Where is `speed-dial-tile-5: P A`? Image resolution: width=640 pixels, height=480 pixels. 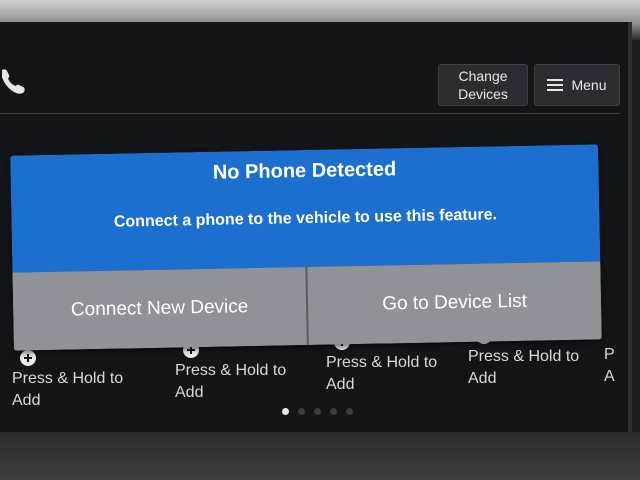
speed-dial-tile-5: P A is located at coordinates (613, 366).